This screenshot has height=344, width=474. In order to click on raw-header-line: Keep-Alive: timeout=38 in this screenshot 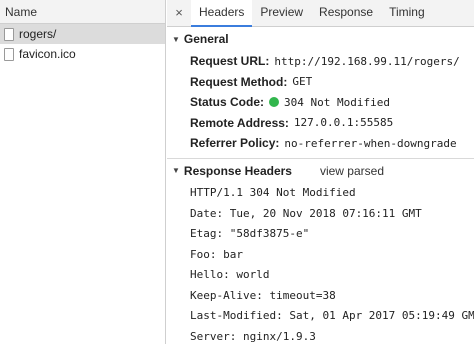, I will do `click(263, 295)`.